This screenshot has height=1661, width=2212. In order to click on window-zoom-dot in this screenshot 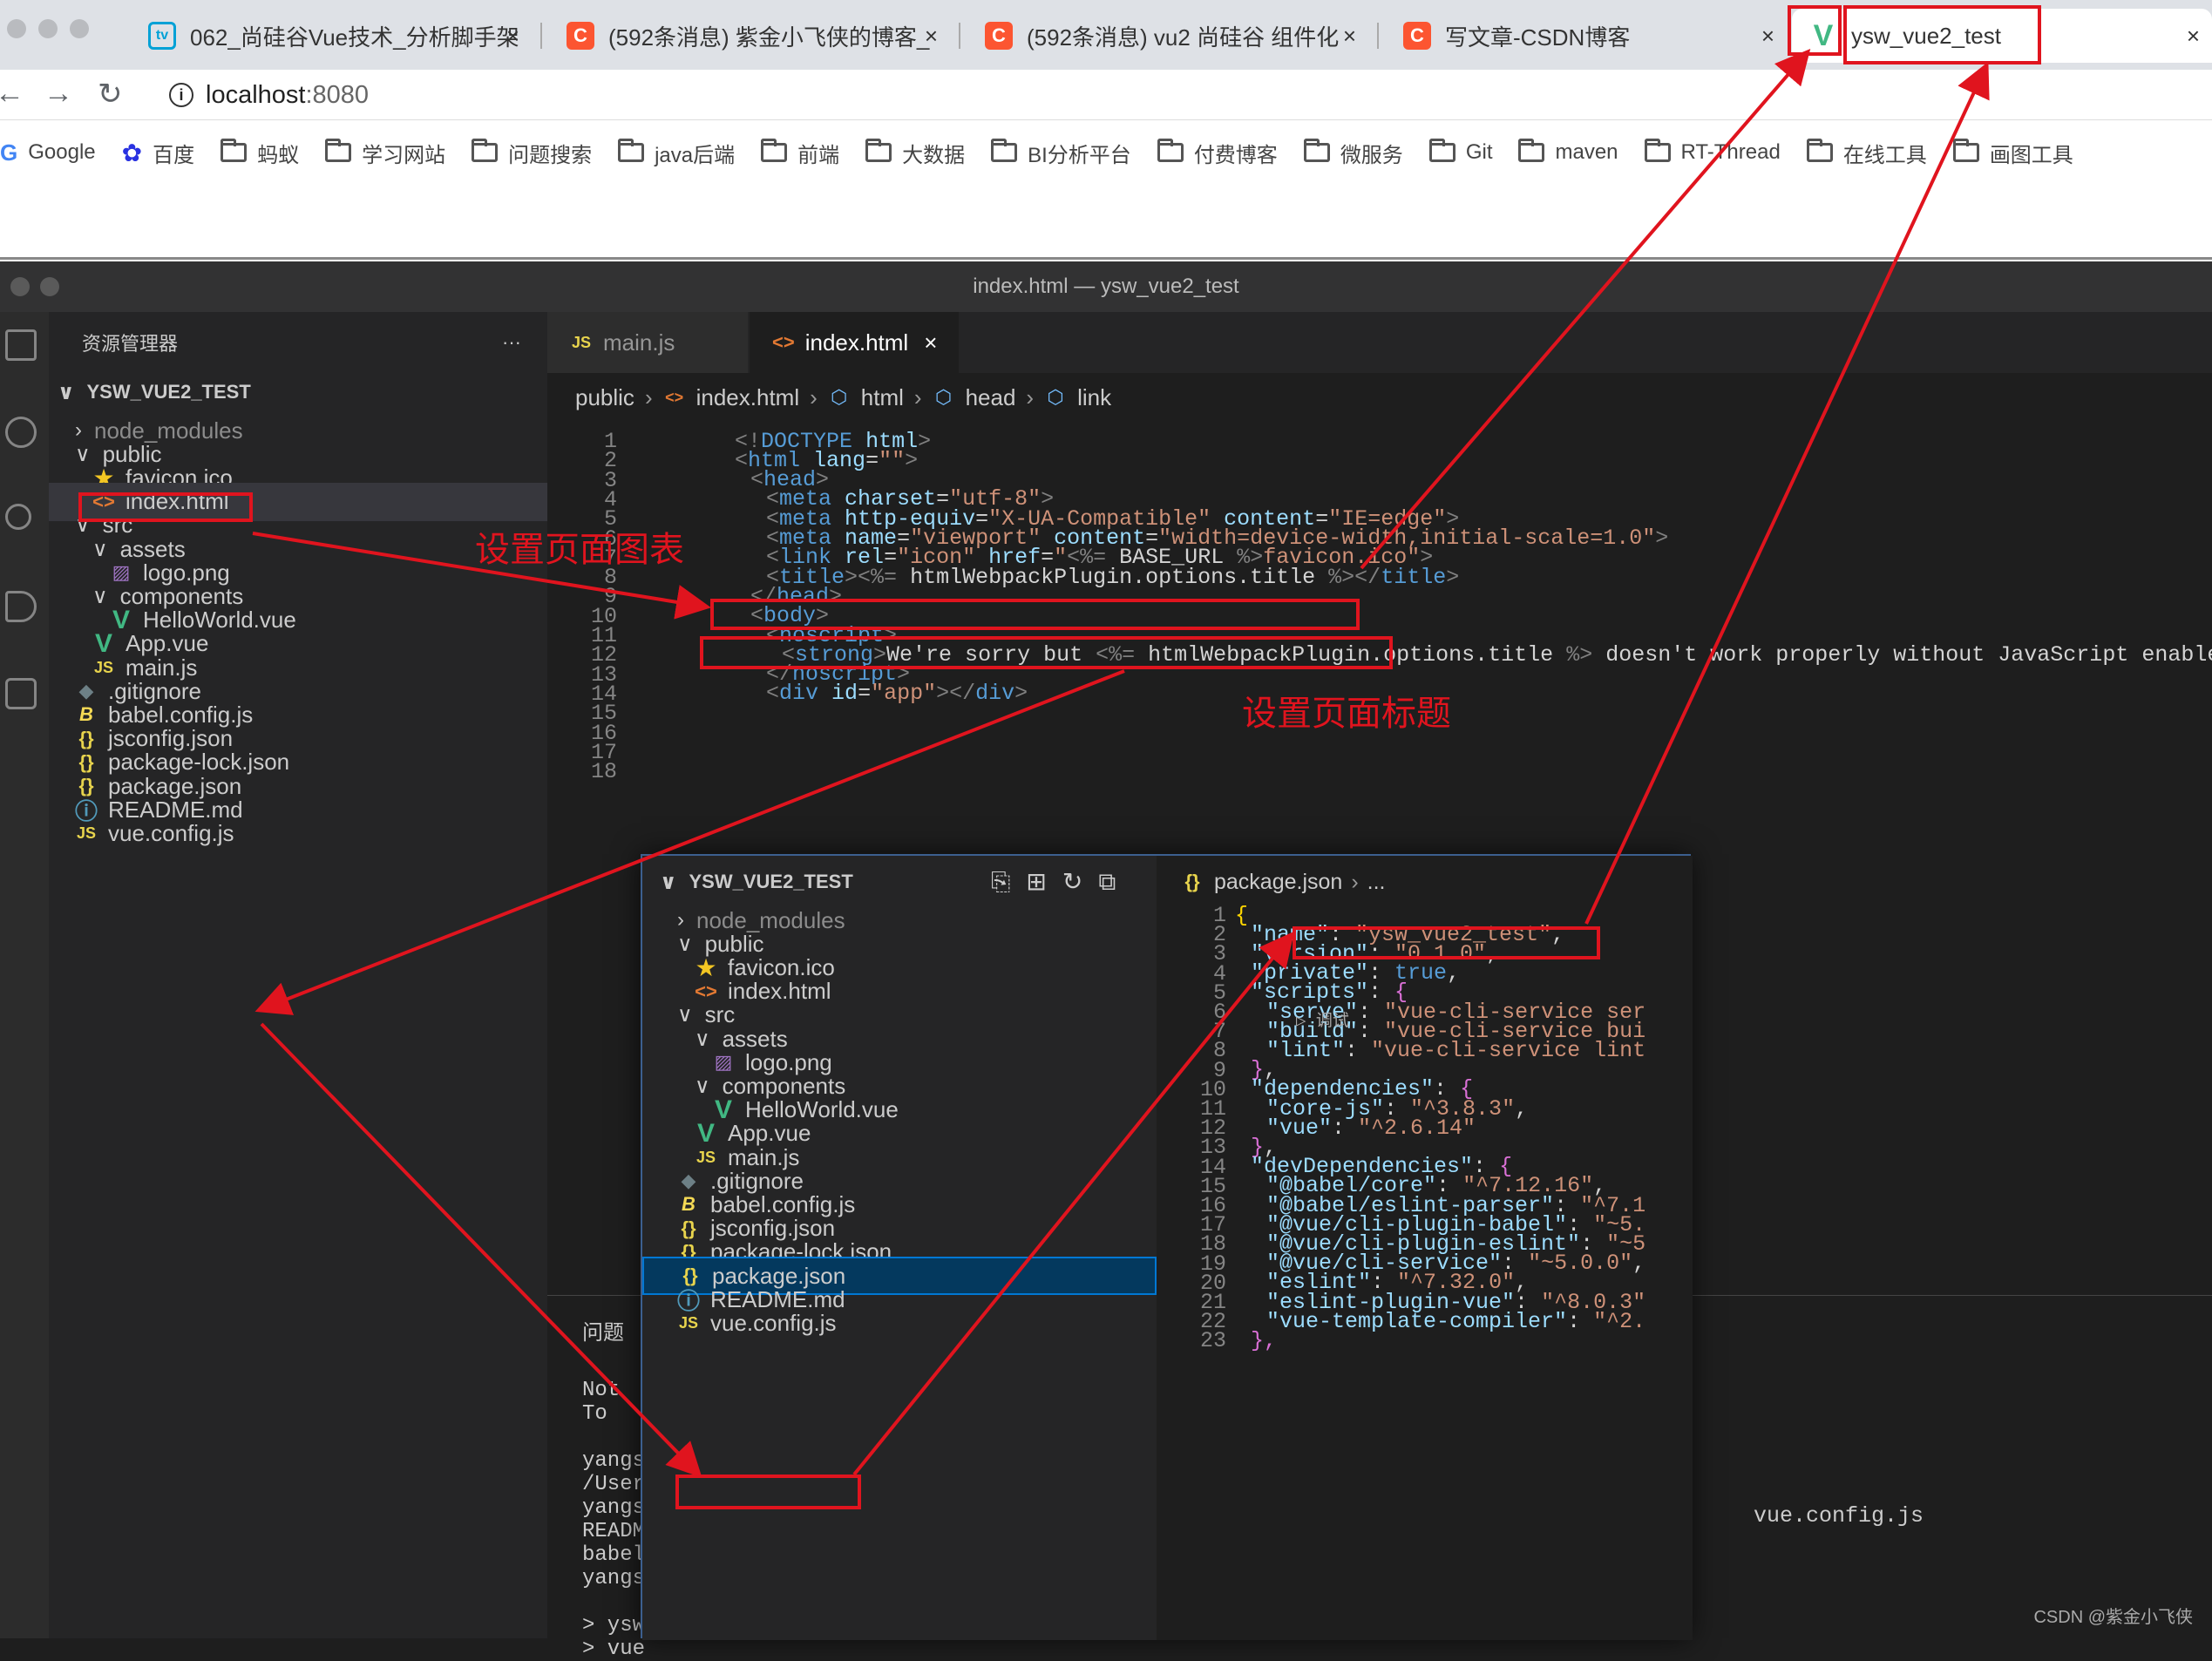, I will do `click(79, 28)`.